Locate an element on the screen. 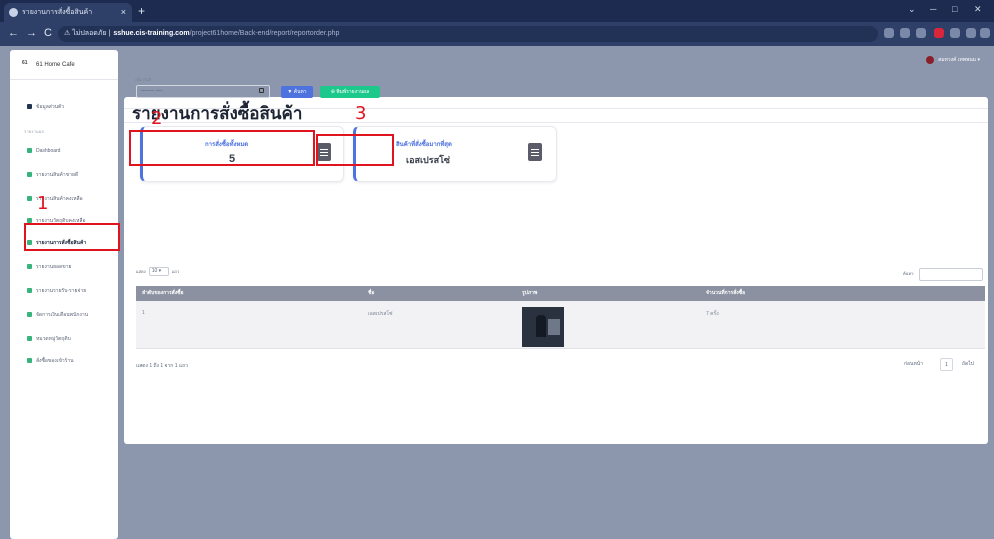  product-image is located at coordinates (543, 327).